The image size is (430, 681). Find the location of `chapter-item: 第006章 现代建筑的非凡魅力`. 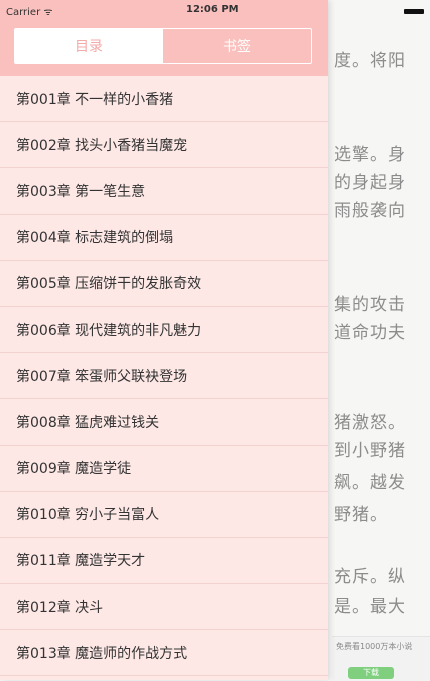

chapter-item: 第006章 现代建筑的非凡魅力 is located at coordinates (164, 330).